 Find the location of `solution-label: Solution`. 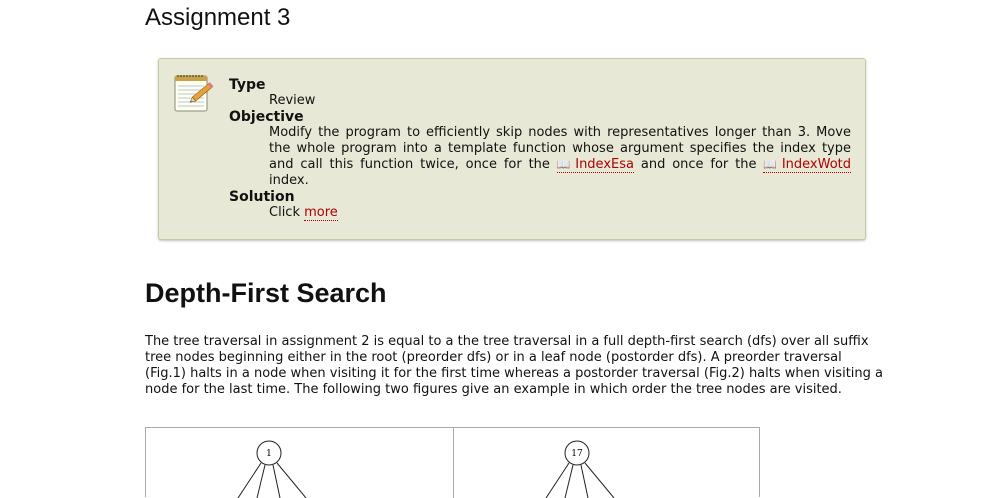

solution-label: Solution is located at coordinates (262, 197).